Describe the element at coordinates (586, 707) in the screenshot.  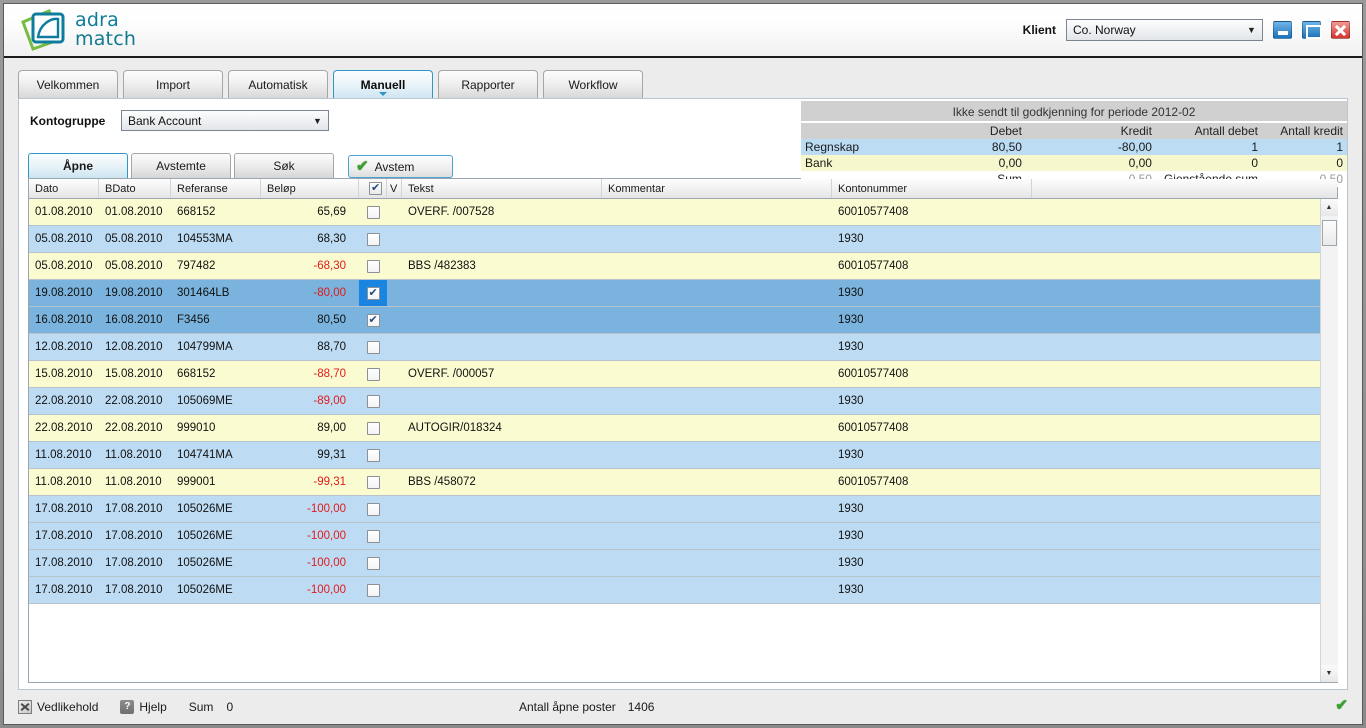
I see `footer-open-items: Antall åpne poster 1406` at that location.